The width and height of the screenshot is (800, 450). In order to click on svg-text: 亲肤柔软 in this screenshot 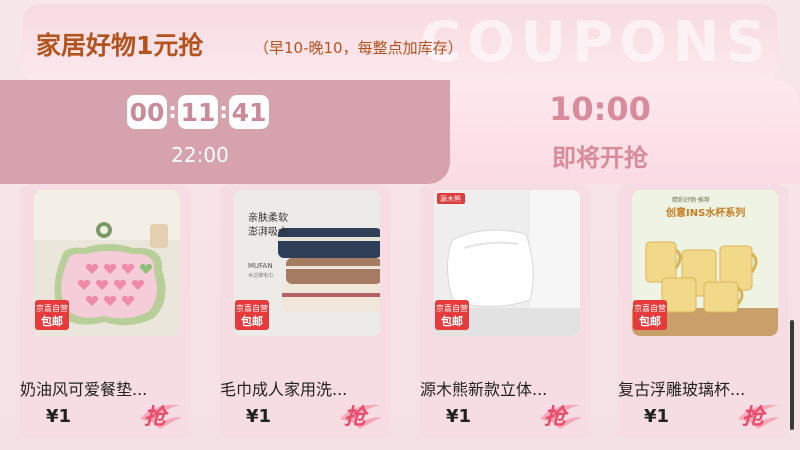, I will do `click(268, 217)`.